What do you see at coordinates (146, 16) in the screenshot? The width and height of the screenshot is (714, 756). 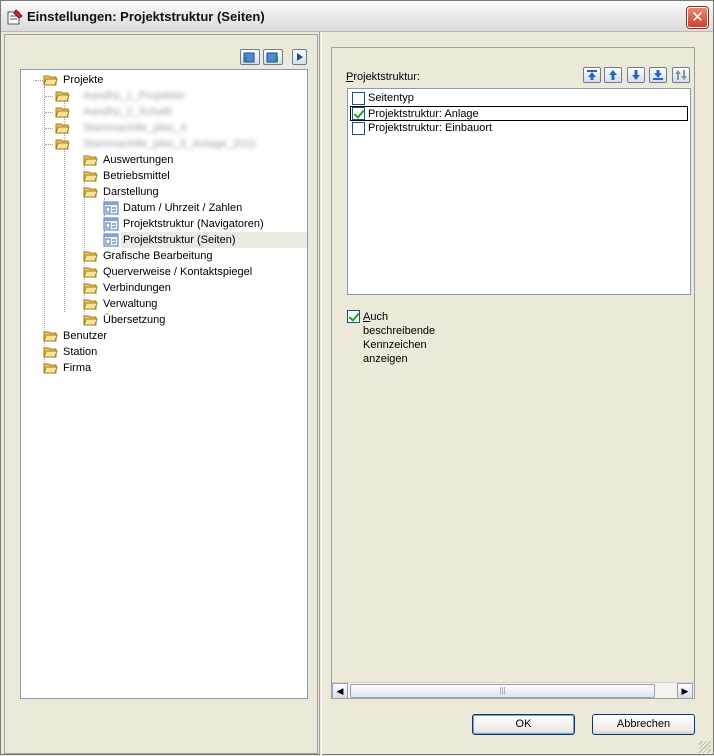 I see `window-title: Einstellungen: Projektstruktur (Seiten)` at bounding box center [146, 16].